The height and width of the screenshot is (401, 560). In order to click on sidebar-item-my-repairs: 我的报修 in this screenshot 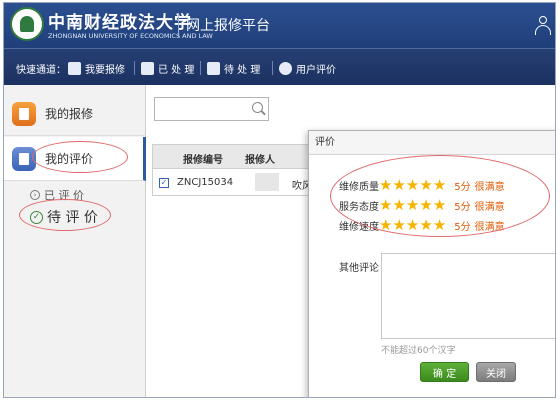, I will do `click(75, 114)`.